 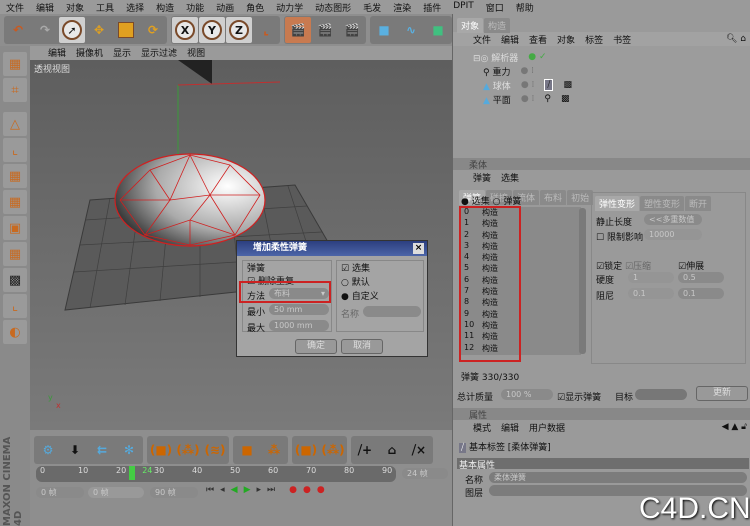 I want to click on goto-end-icon: ⏭, so click(x=271, y=490).